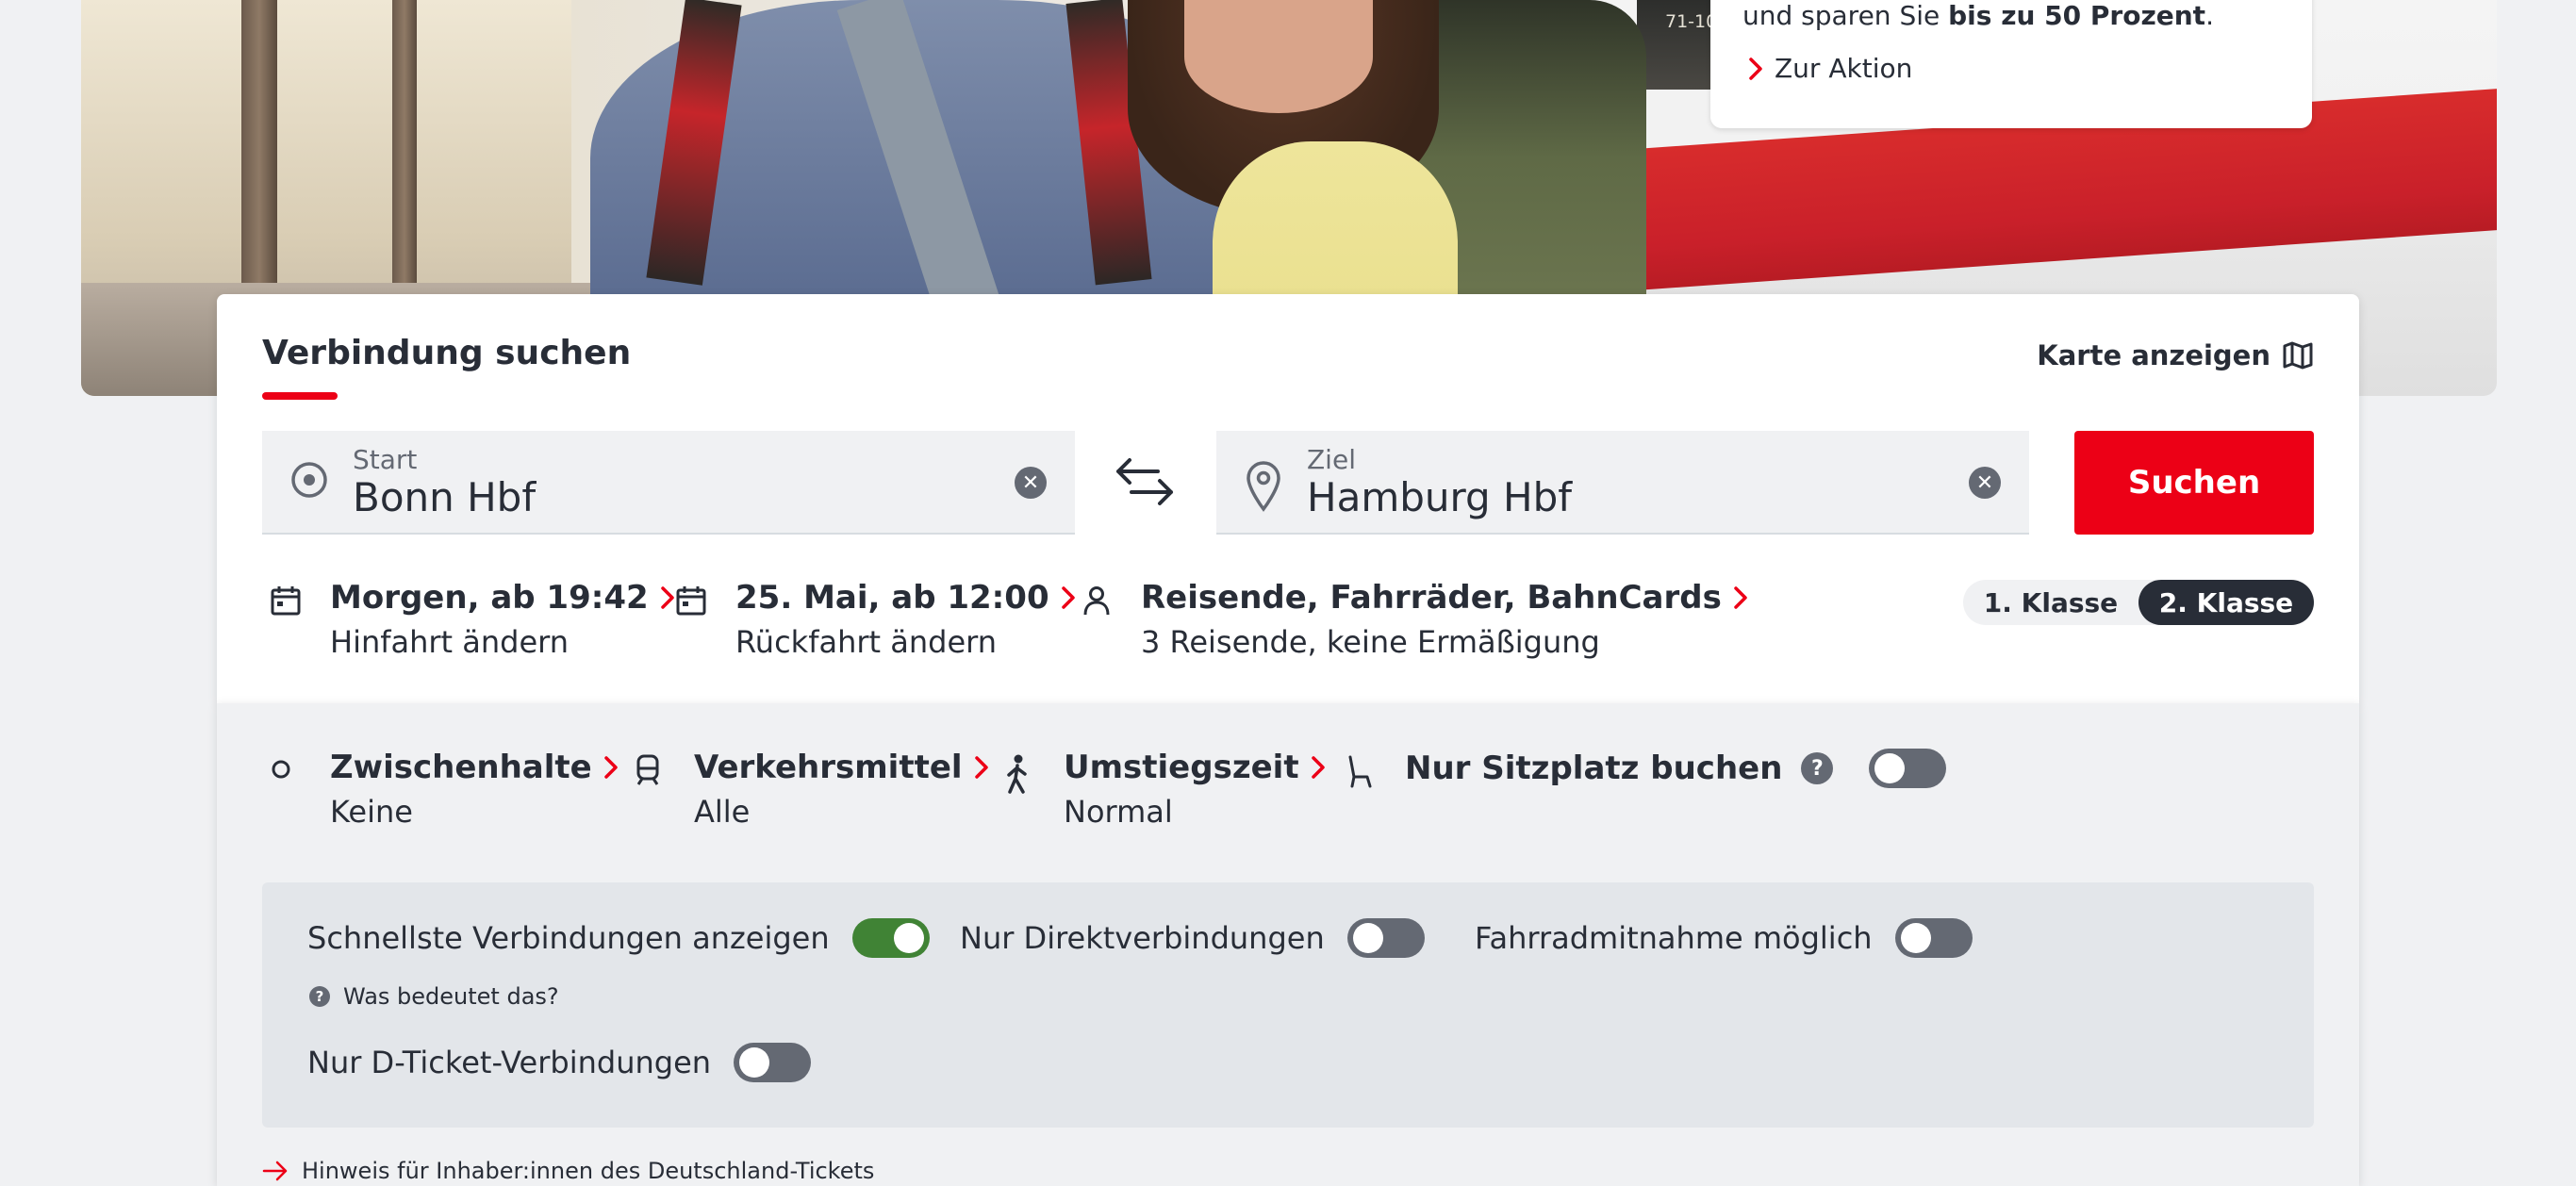 This screenshot has height=1186, width=2576. Describe the element at coordinates (2226, 602) in the screenshot. I see `class-option-second: 2. Klasse` at that location.